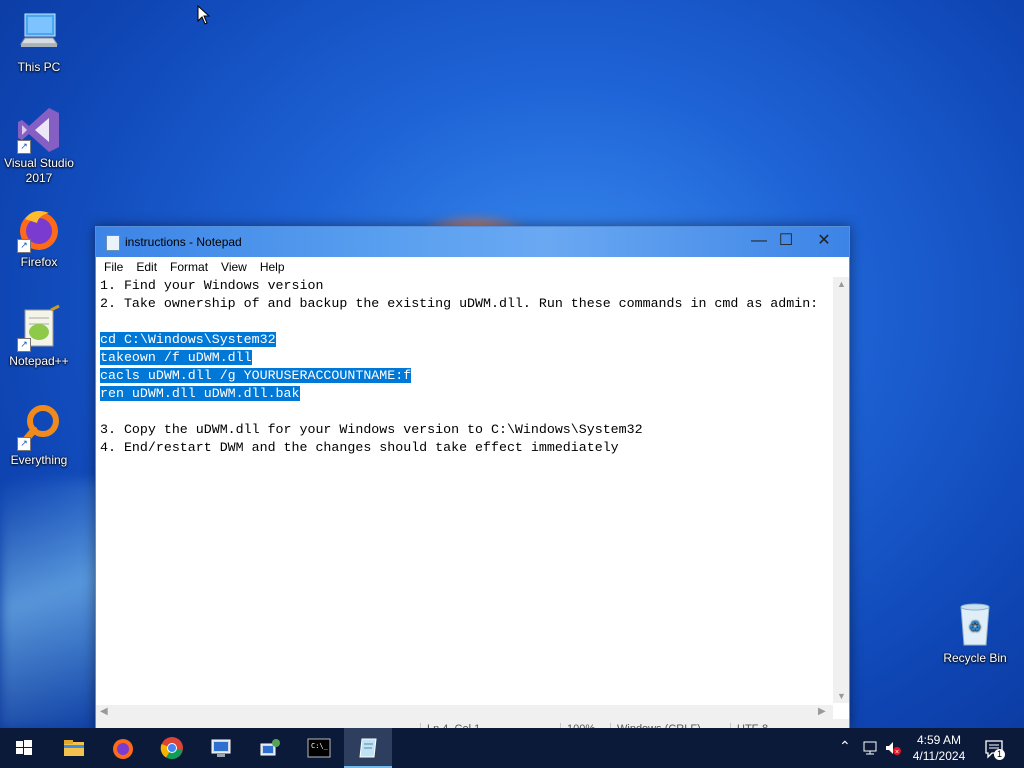 The image size is (1024, 768). What do you see at coordinates (464, 358) in the screenshot?
I see `editor-line: takeown /f uDWM.dll` at bounding box center [464, 358].